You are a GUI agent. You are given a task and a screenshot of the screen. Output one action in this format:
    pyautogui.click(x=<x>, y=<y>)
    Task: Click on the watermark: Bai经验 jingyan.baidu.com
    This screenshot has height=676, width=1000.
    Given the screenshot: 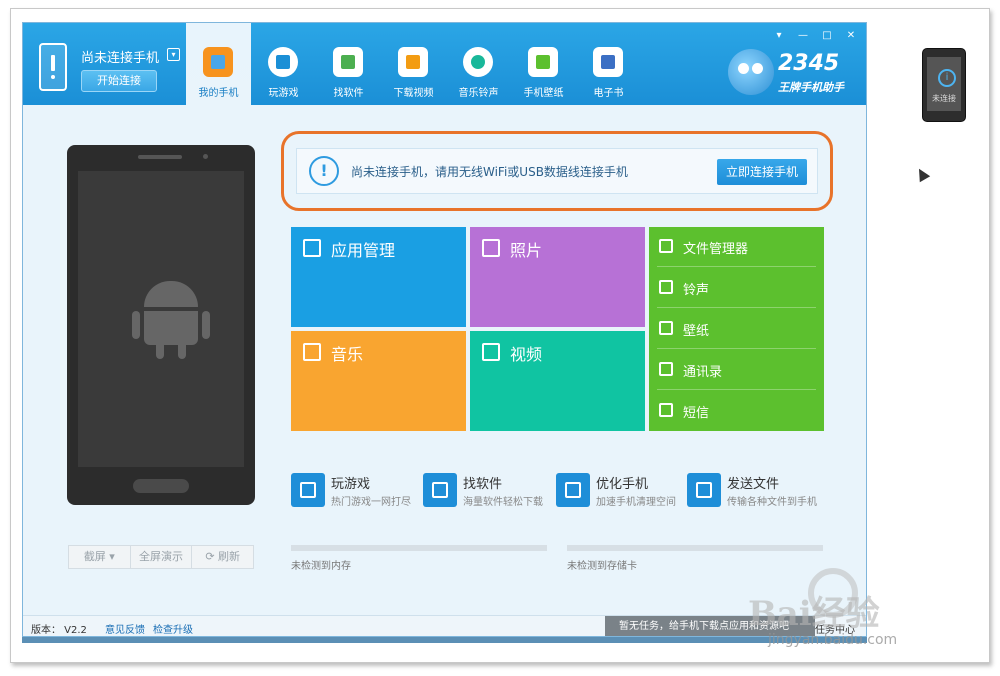 What is the action you would take?
    pyautogui.click(x=863, y=613)
    